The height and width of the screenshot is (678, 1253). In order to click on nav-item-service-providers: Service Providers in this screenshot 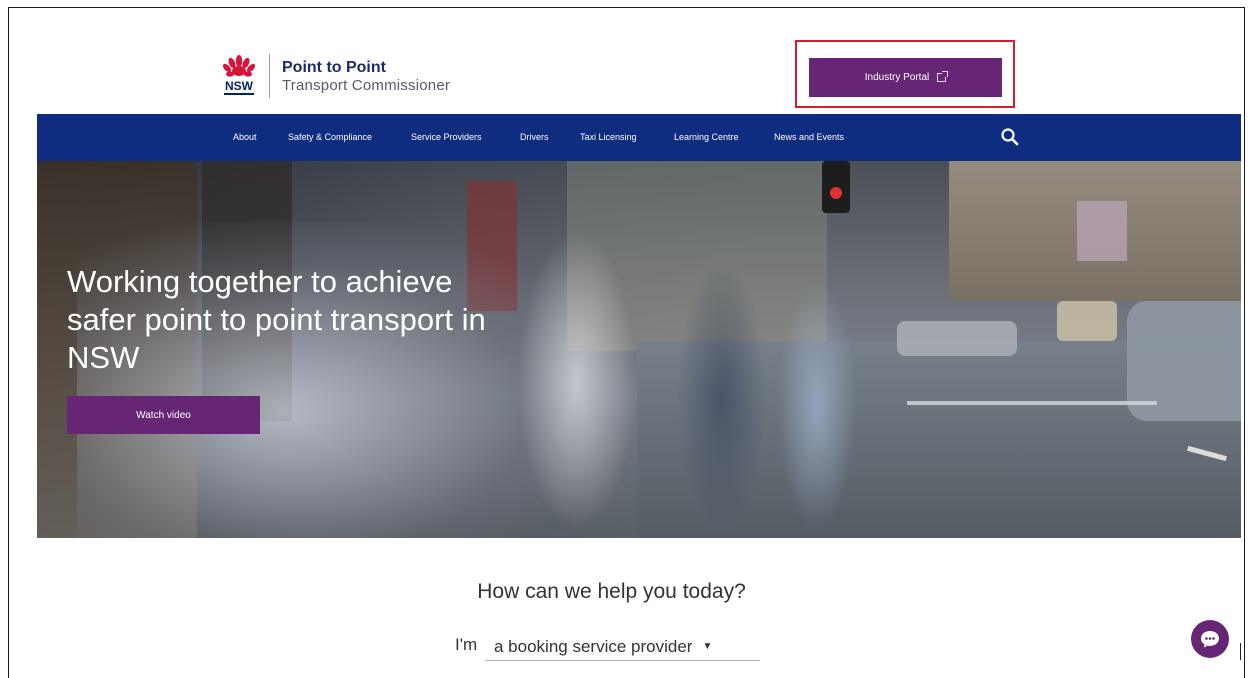, I will do `click(446, 137)`.